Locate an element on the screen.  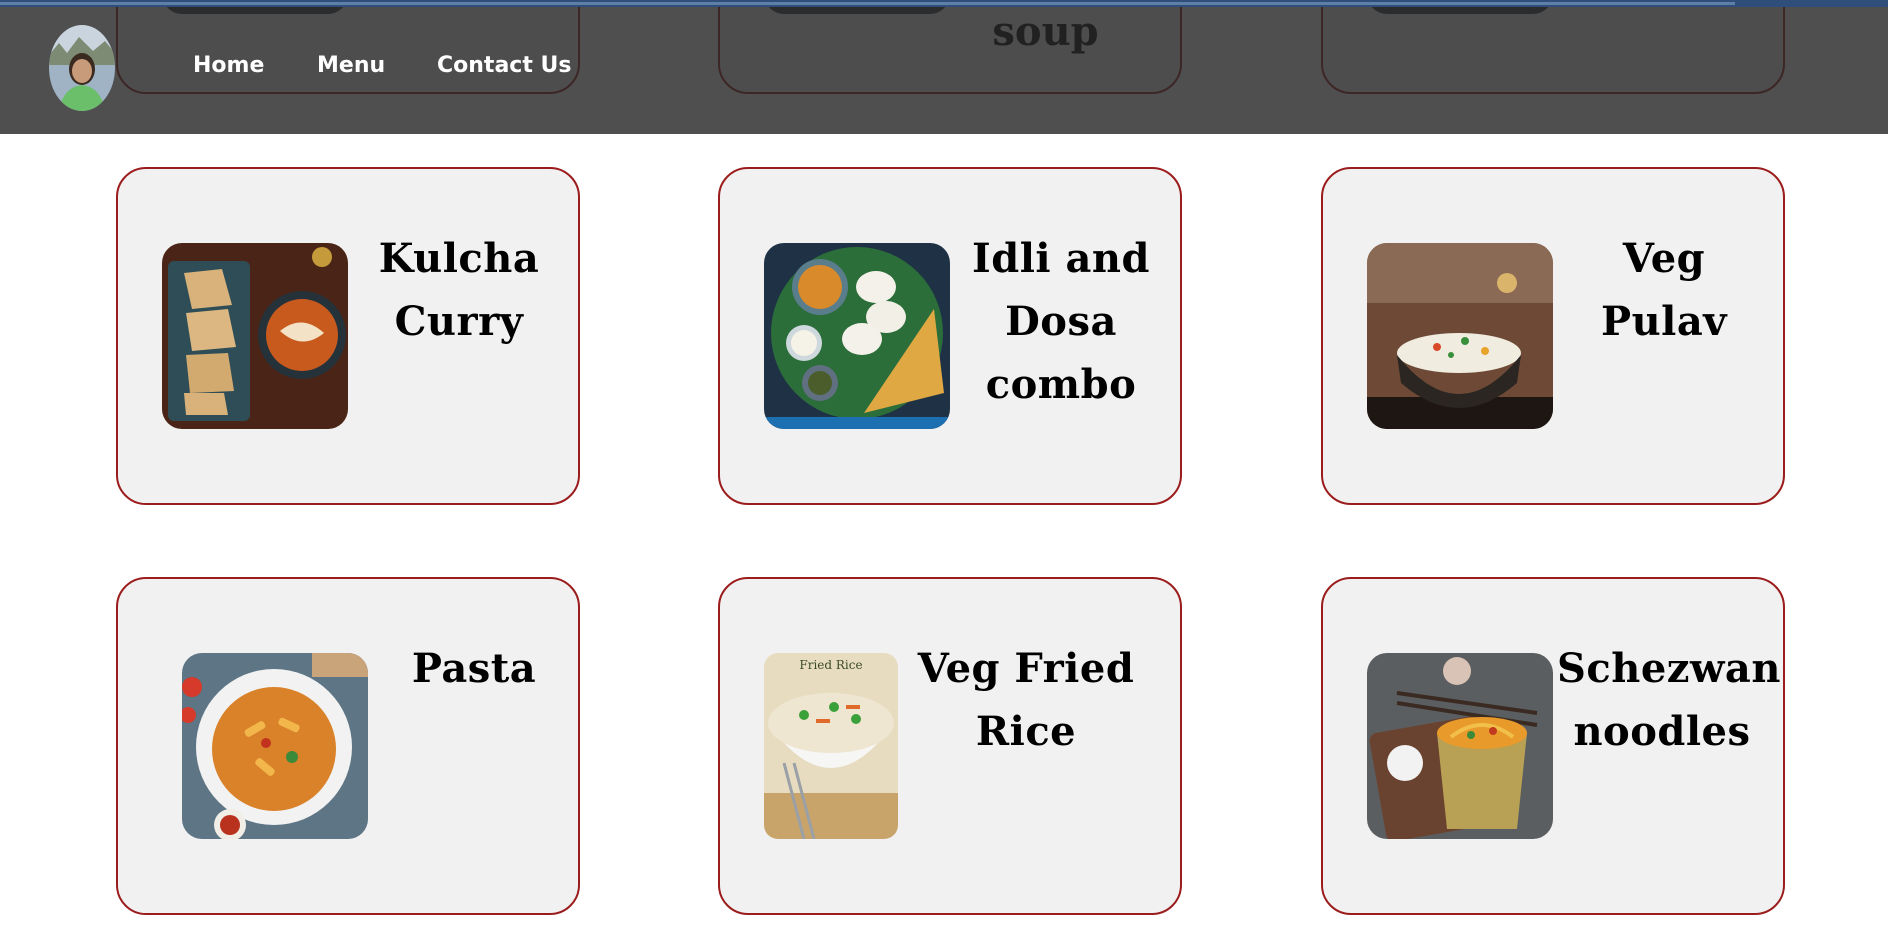
dish-name-pasta: Pasta is located at coordinates (474, 668).